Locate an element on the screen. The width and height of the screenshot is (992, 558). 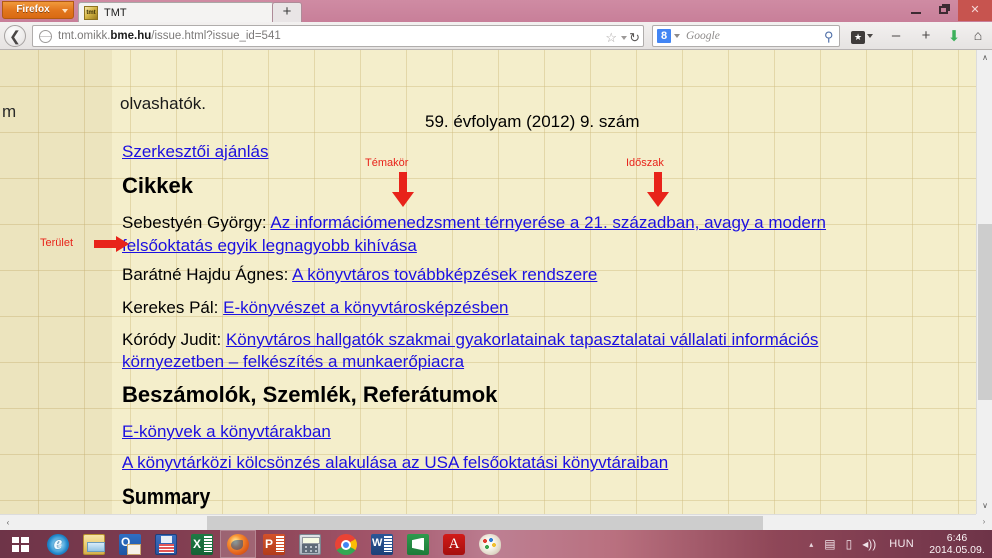
url-suffix: /issue.html?issue_id=541 is located at coordinates (216, 36).